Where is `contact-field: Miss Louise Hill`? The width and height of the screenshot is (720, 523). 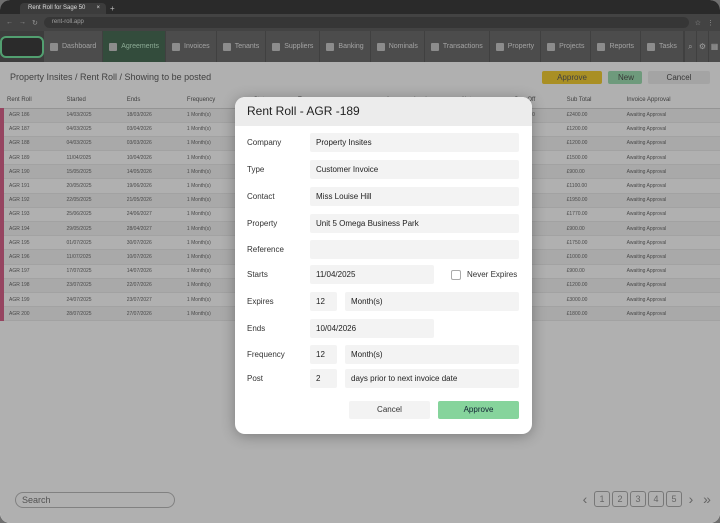
contact-field: Miss Louise Hill is located at coordinates (414, 196).